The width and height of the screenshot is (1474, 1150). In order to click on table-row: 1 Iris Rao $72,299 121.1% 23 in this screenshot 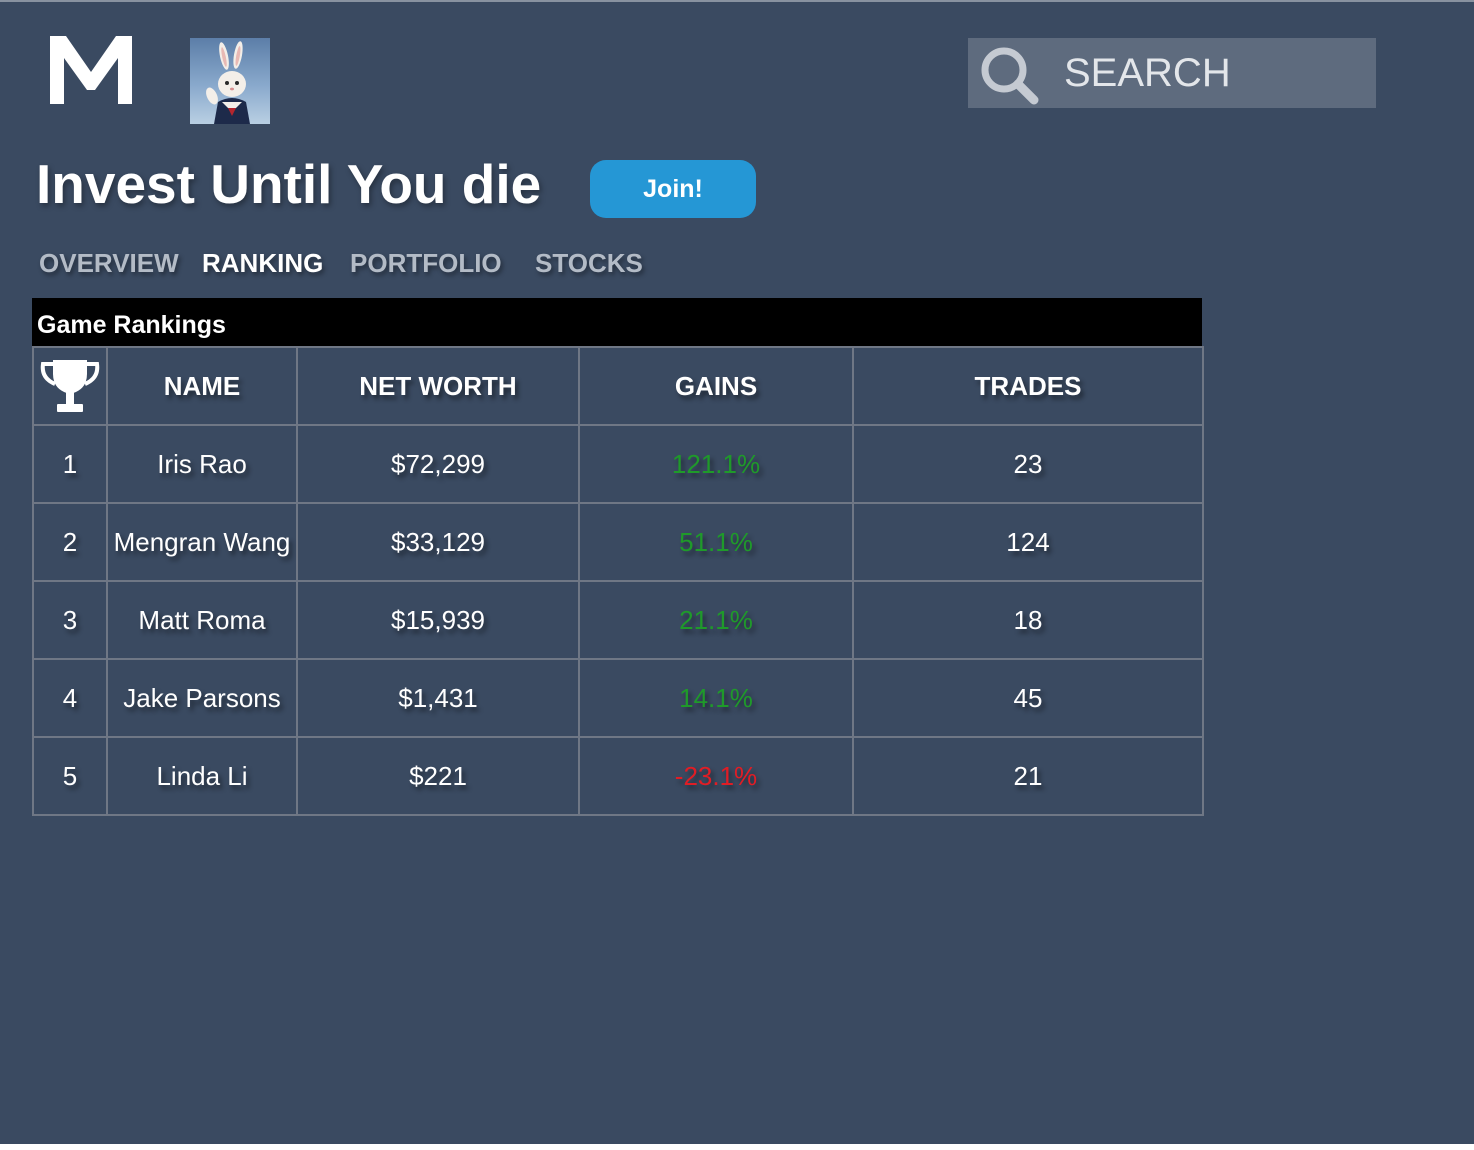, I will do `click(618, 464)`.